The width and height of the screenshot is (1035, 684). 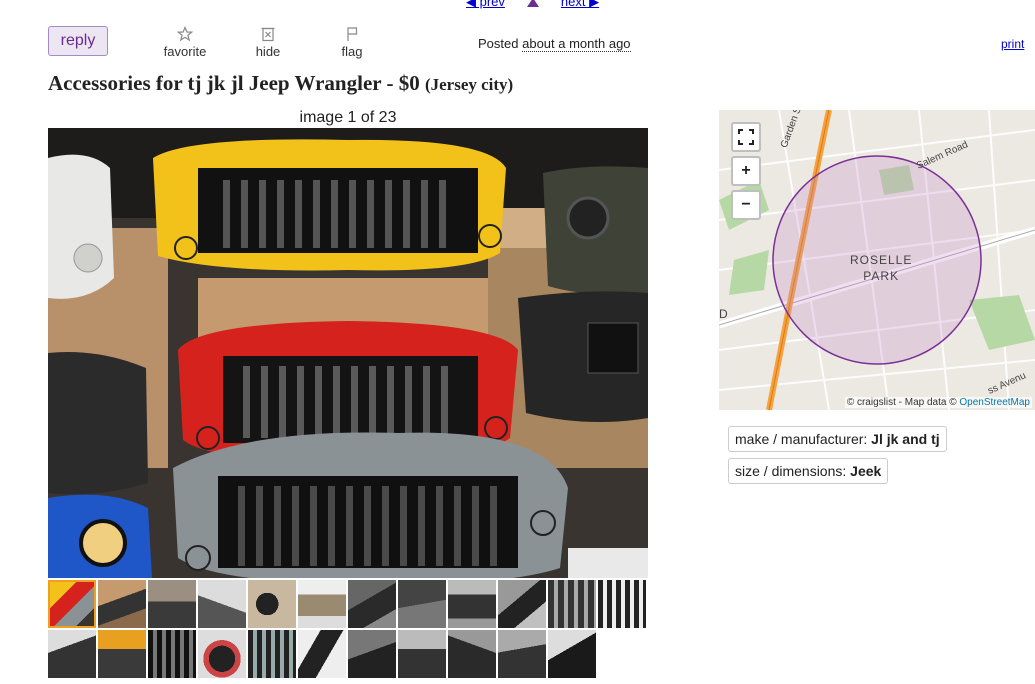 I want to click on zoom-in-button: +, so click(x=746, y=171).